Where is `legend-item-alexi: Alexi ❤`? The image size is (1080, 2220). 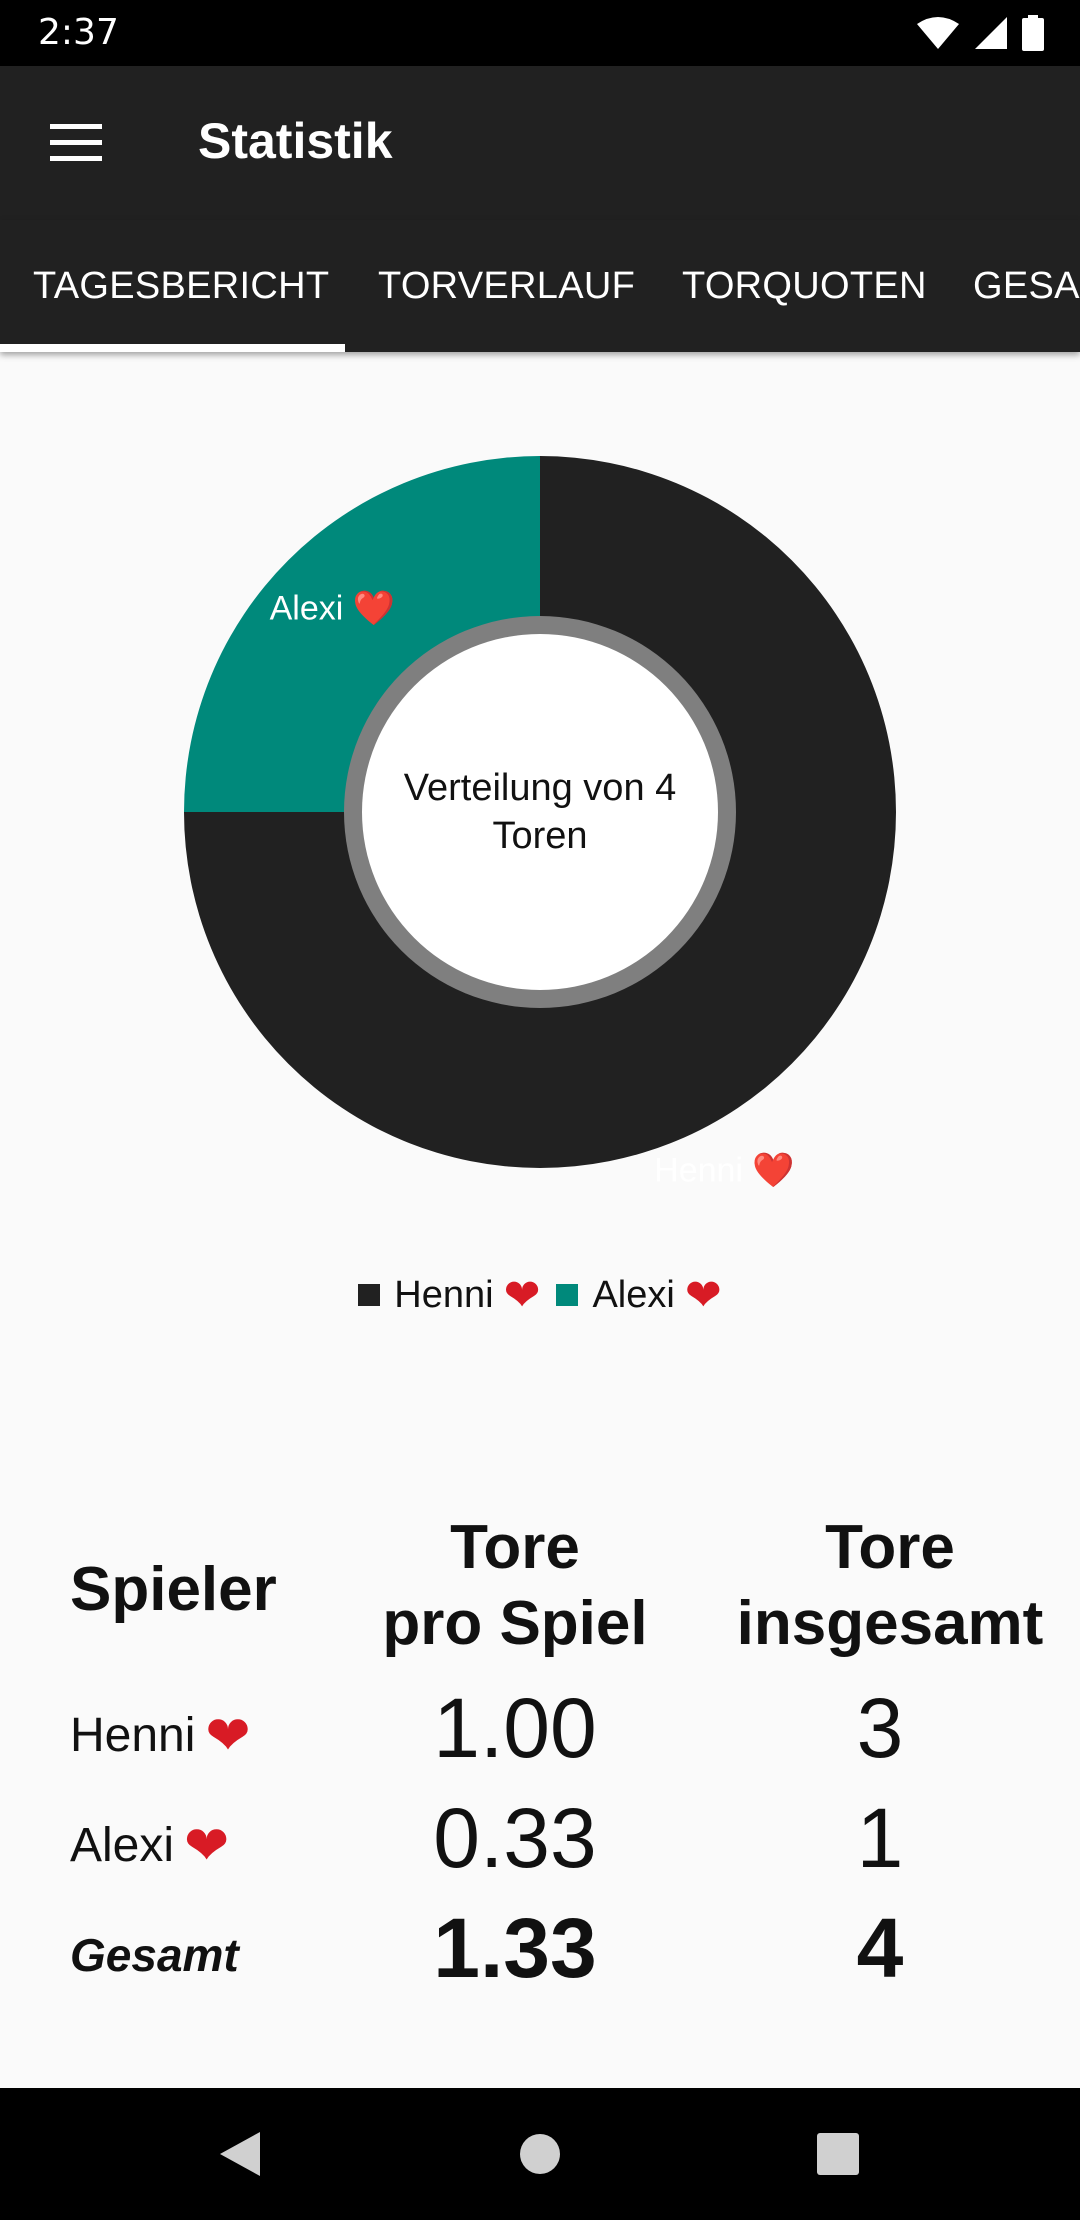
legend-item-alexi: Alexi ❤ is located at coordinates (639, 1295).